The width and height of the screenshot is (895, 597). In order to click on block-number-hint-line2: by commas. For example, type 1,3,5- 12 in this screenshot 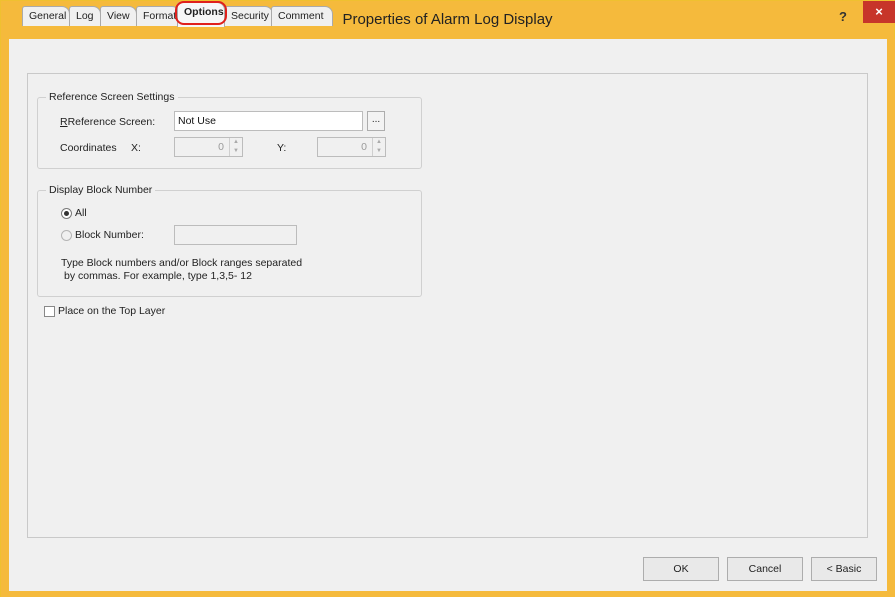, I will do `click(158, 276)`.